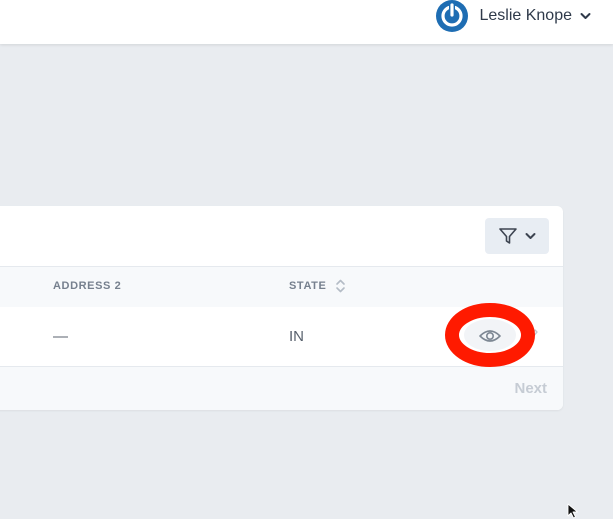 The width and height of the screenshot is (613, 519). I want to click on user-name: Leslie Knope, so click(525, 15).